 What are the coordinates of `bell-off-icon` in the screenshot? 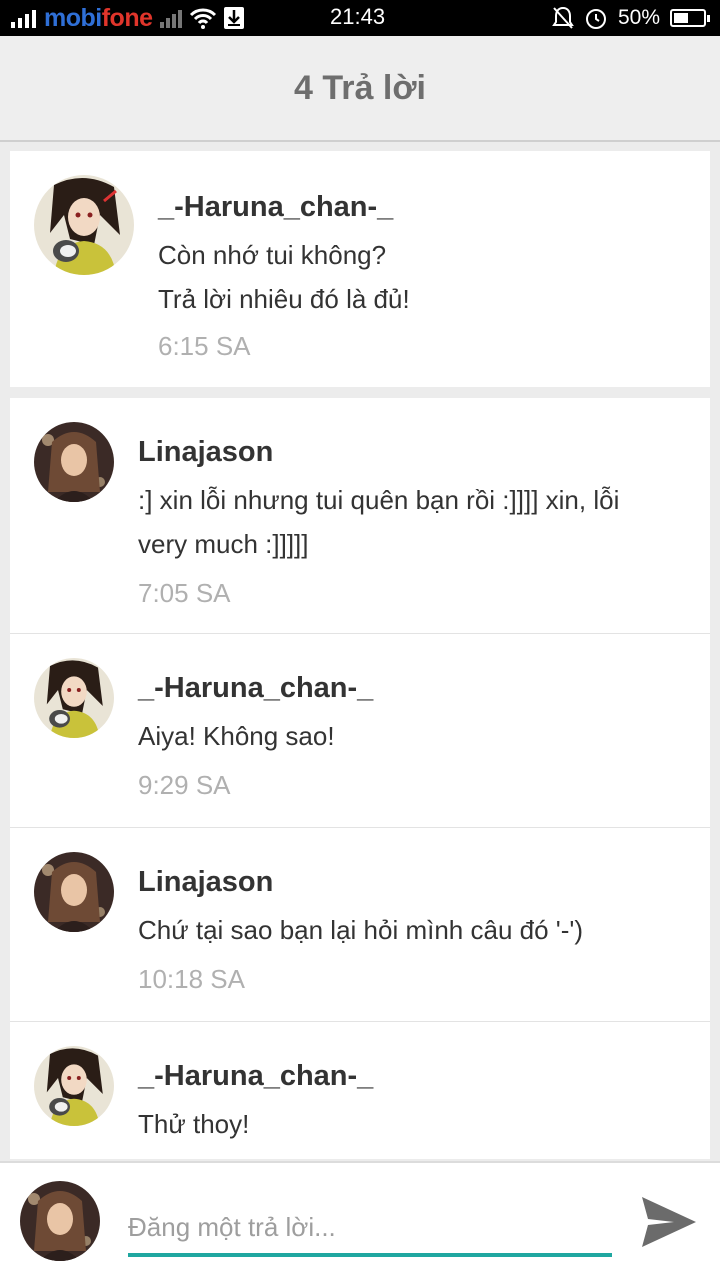 It's located at (563, 17).